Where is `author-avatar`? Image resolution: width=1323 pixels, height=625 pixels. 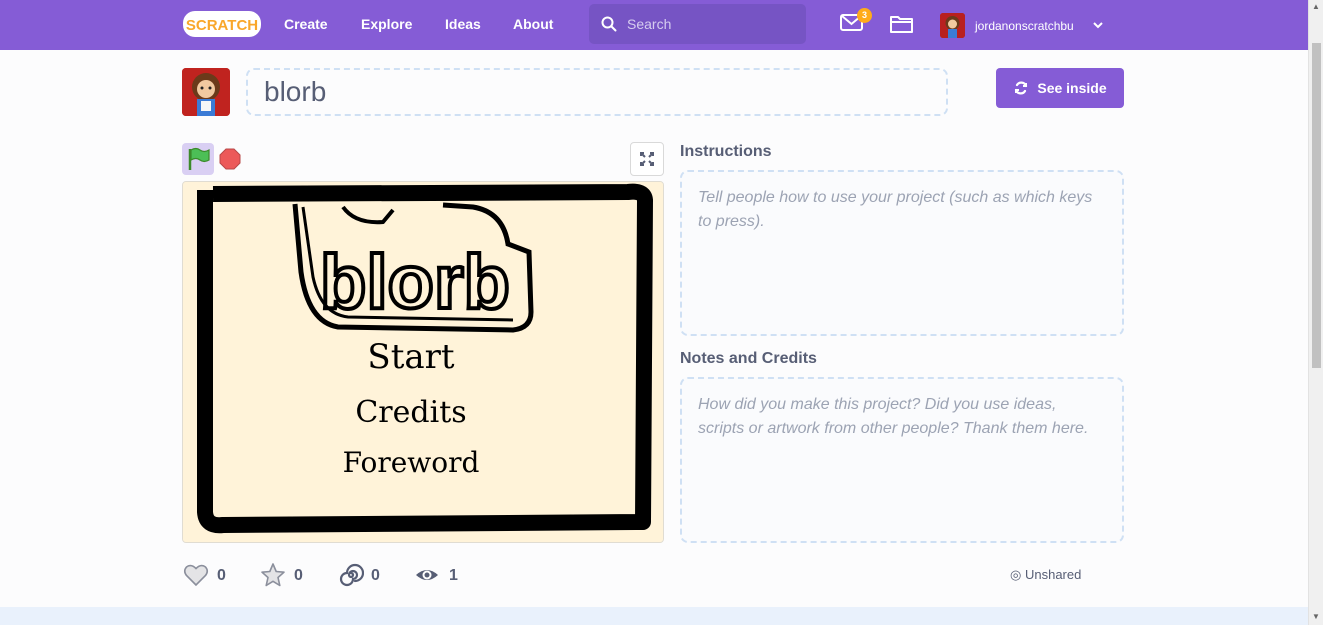 author-avatar is located at coordinates (206, 92).